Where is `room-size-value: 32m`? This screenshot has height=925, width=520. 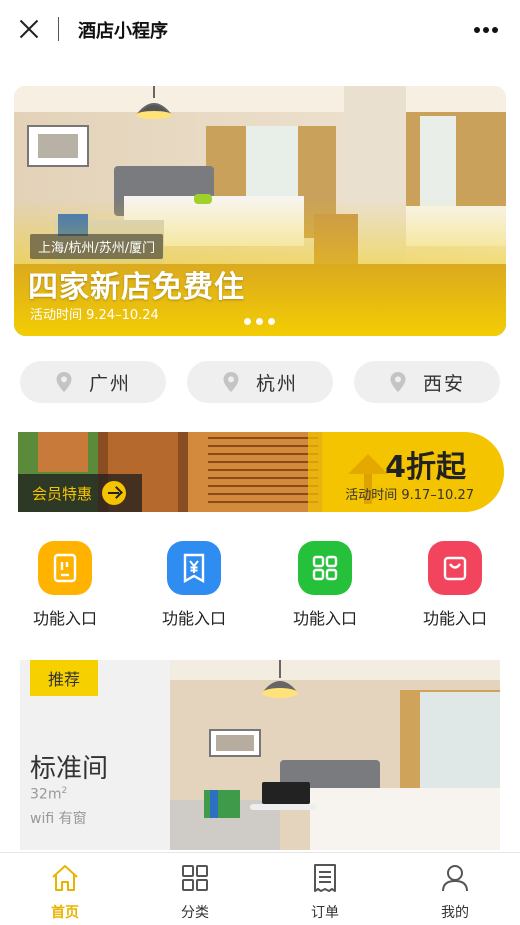 room-size-value: 32m is located at coordinates (46, 794).